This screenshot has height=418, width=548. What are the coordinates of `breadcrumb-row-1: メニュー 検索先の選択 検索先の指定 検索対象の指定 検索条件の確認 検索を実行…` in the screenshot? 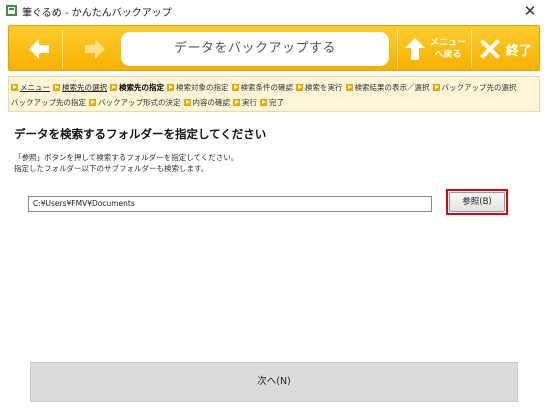 It's located at (265, 87).